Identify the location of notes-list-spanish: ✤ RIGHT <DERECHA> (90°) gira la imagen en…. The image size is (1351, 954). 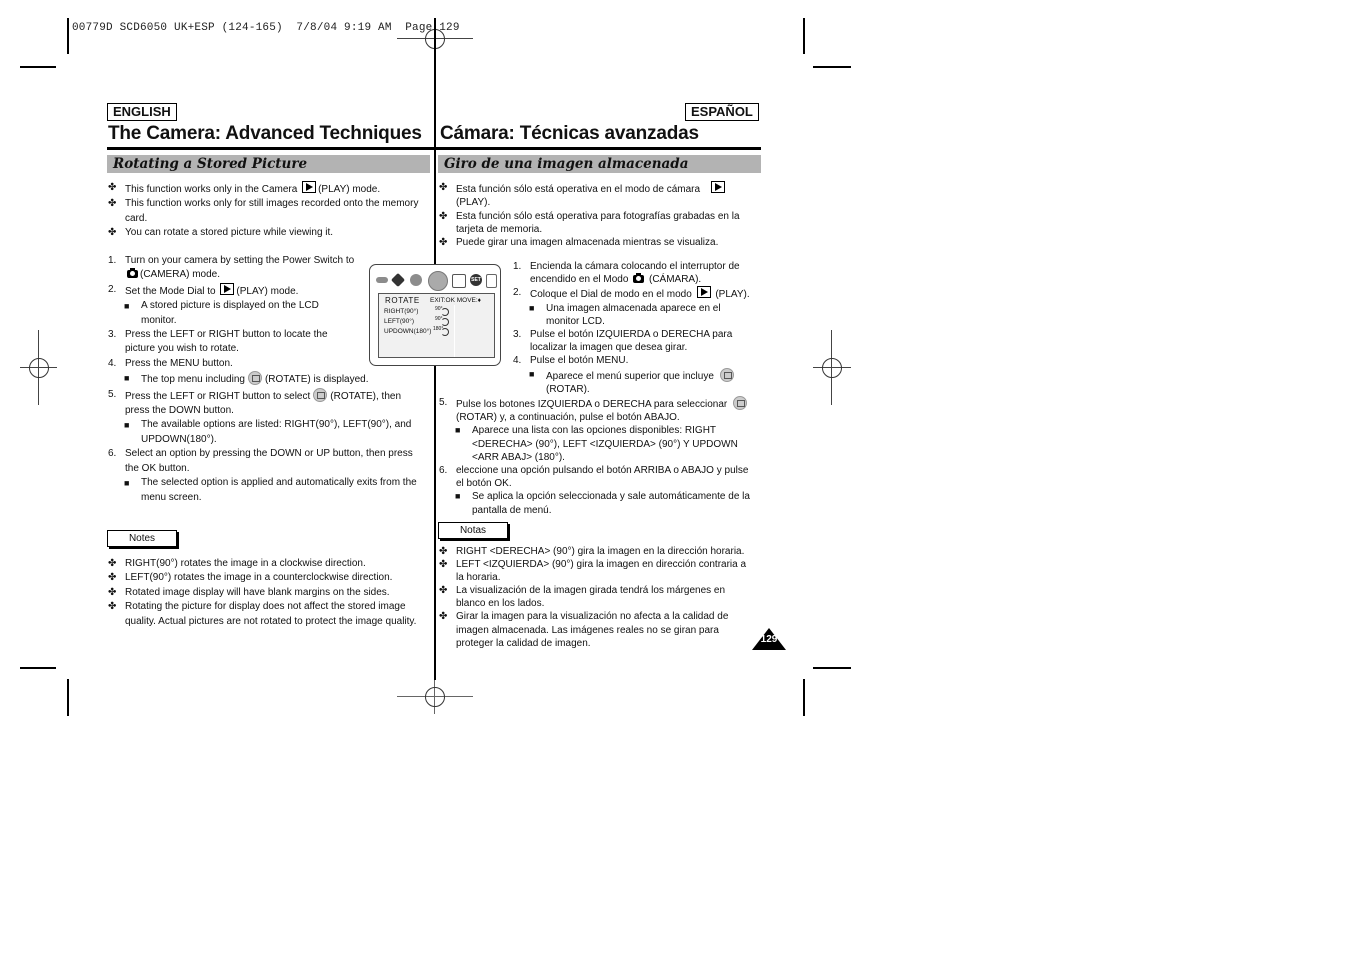
(600, 597).